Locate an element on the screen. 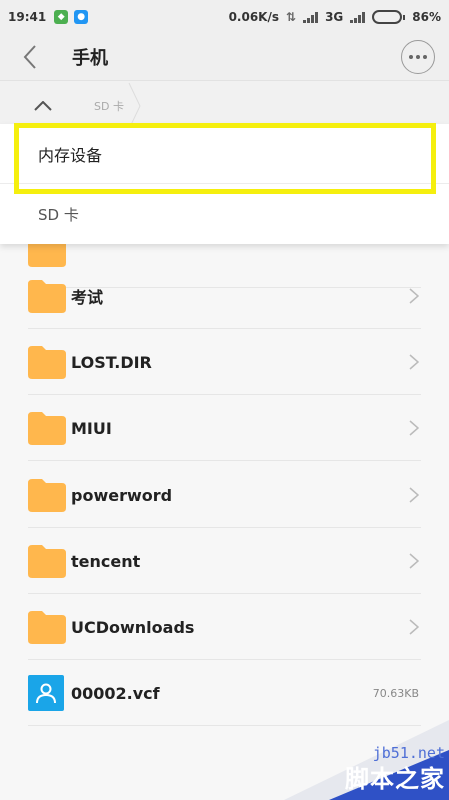 This screenshot has height=800, width=449. signal-icon is located at coordinates (311, 17).